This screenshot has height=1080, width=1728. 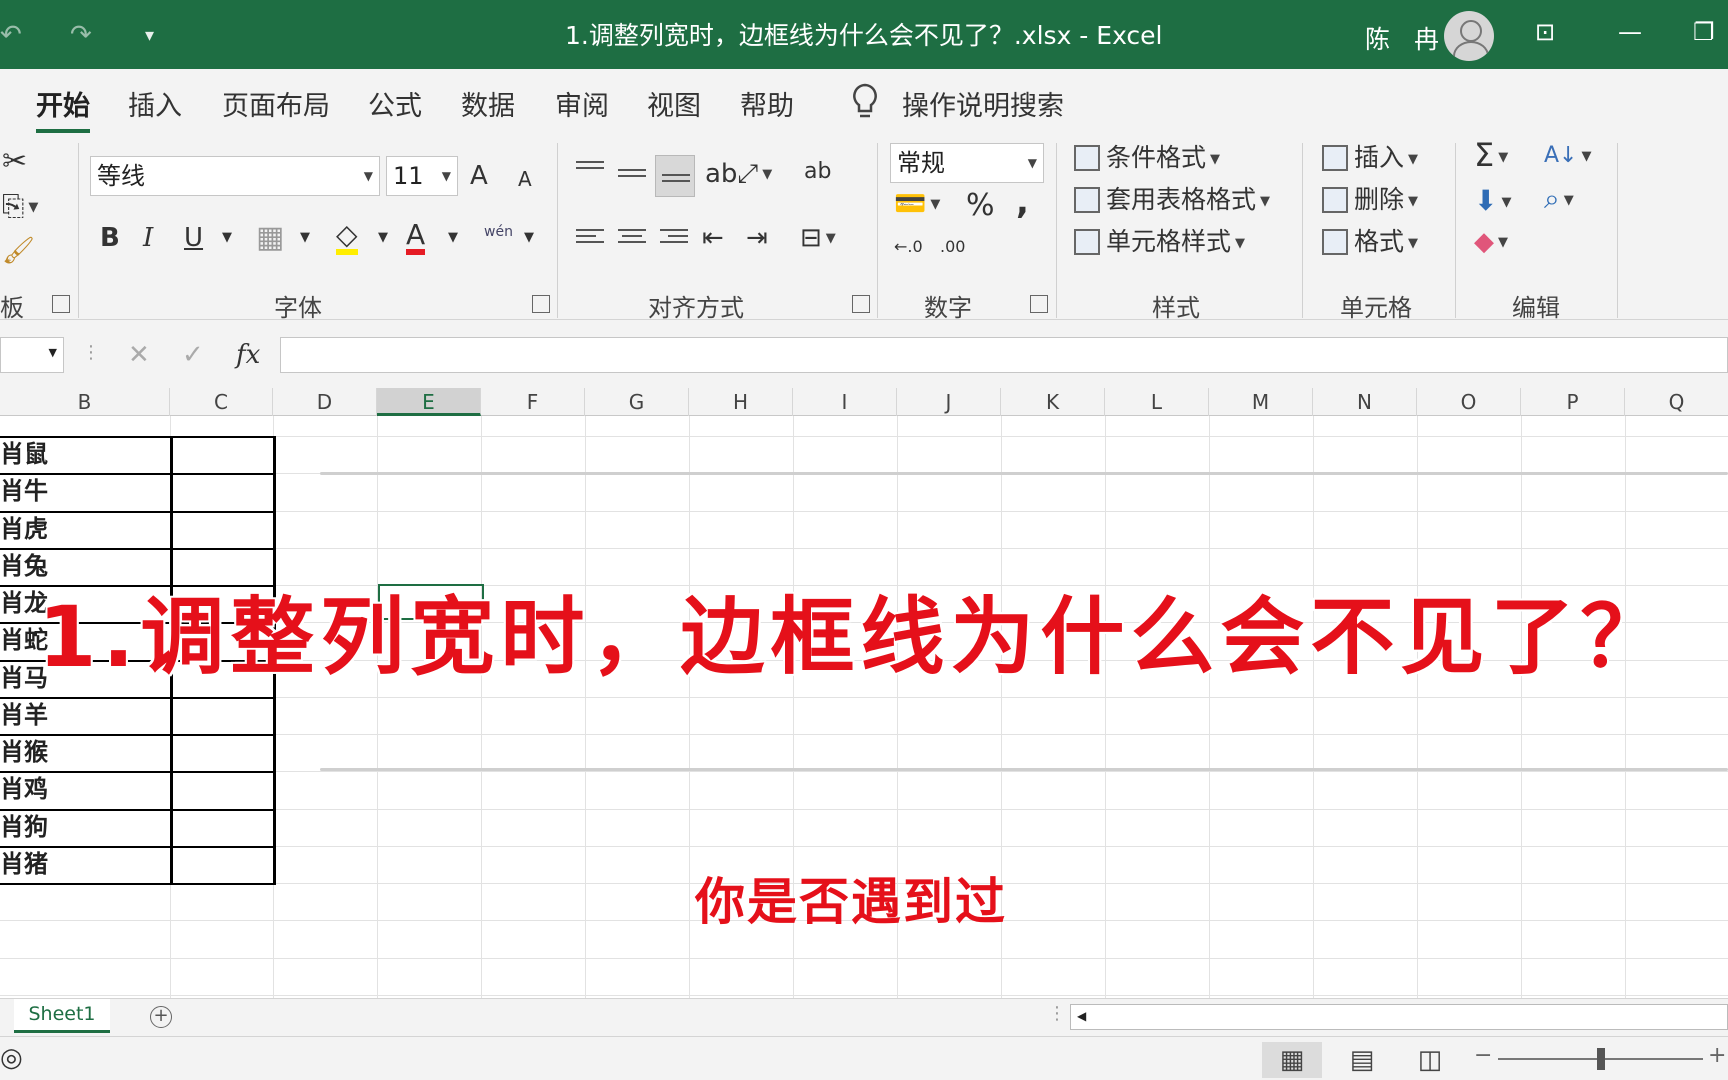 What do you see at coordinates (488, 103) in the screenshot?
I see `tab-data: 数据` at bounding box center [488, 103].